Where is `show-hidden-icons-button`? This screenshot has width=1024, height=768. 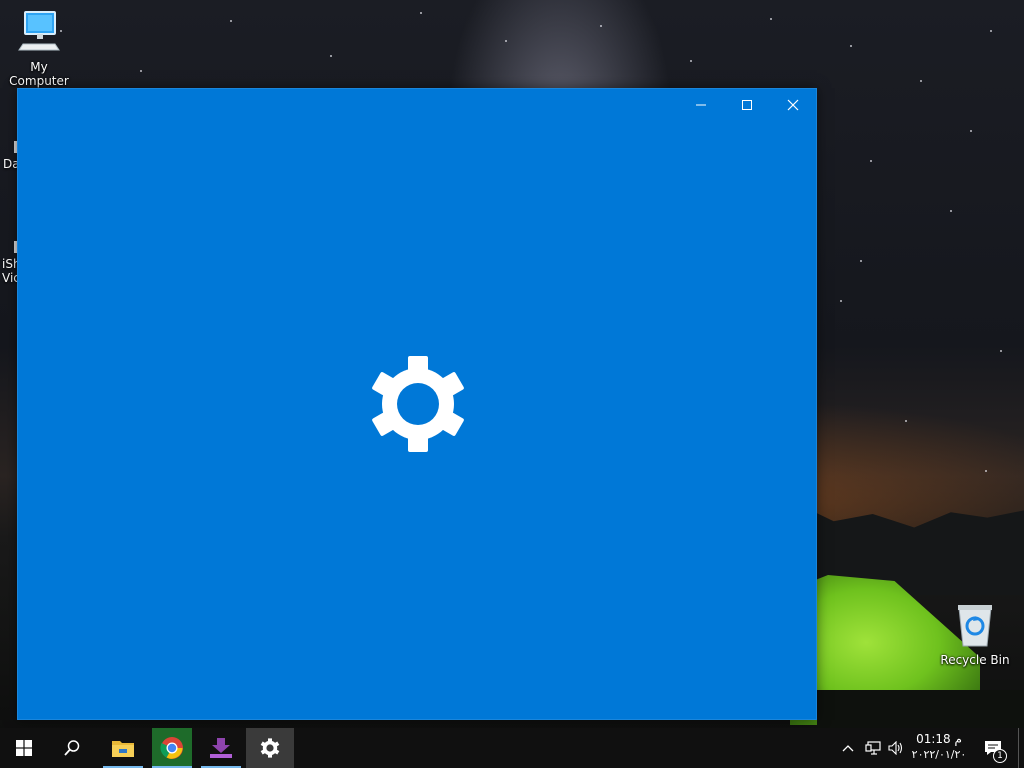 show-hidden-icons-button is located at coordinates (848, 748).